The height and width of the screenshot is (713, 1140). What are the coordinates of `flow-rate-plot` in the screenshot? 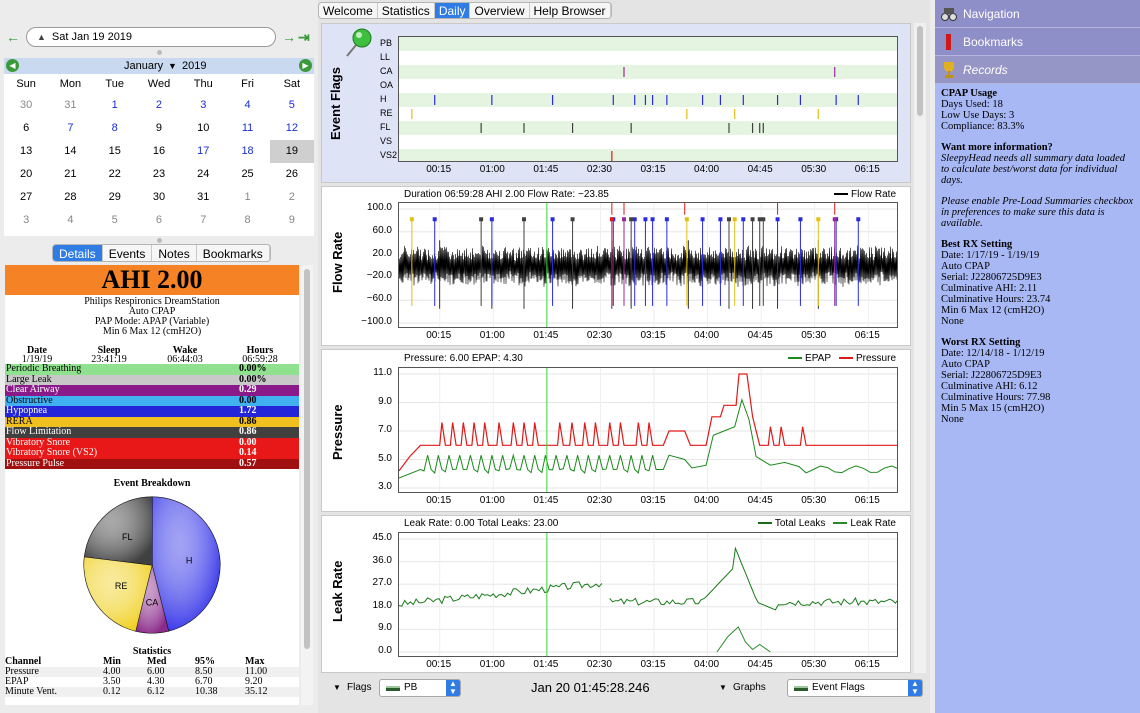 It's located at (648, 265).